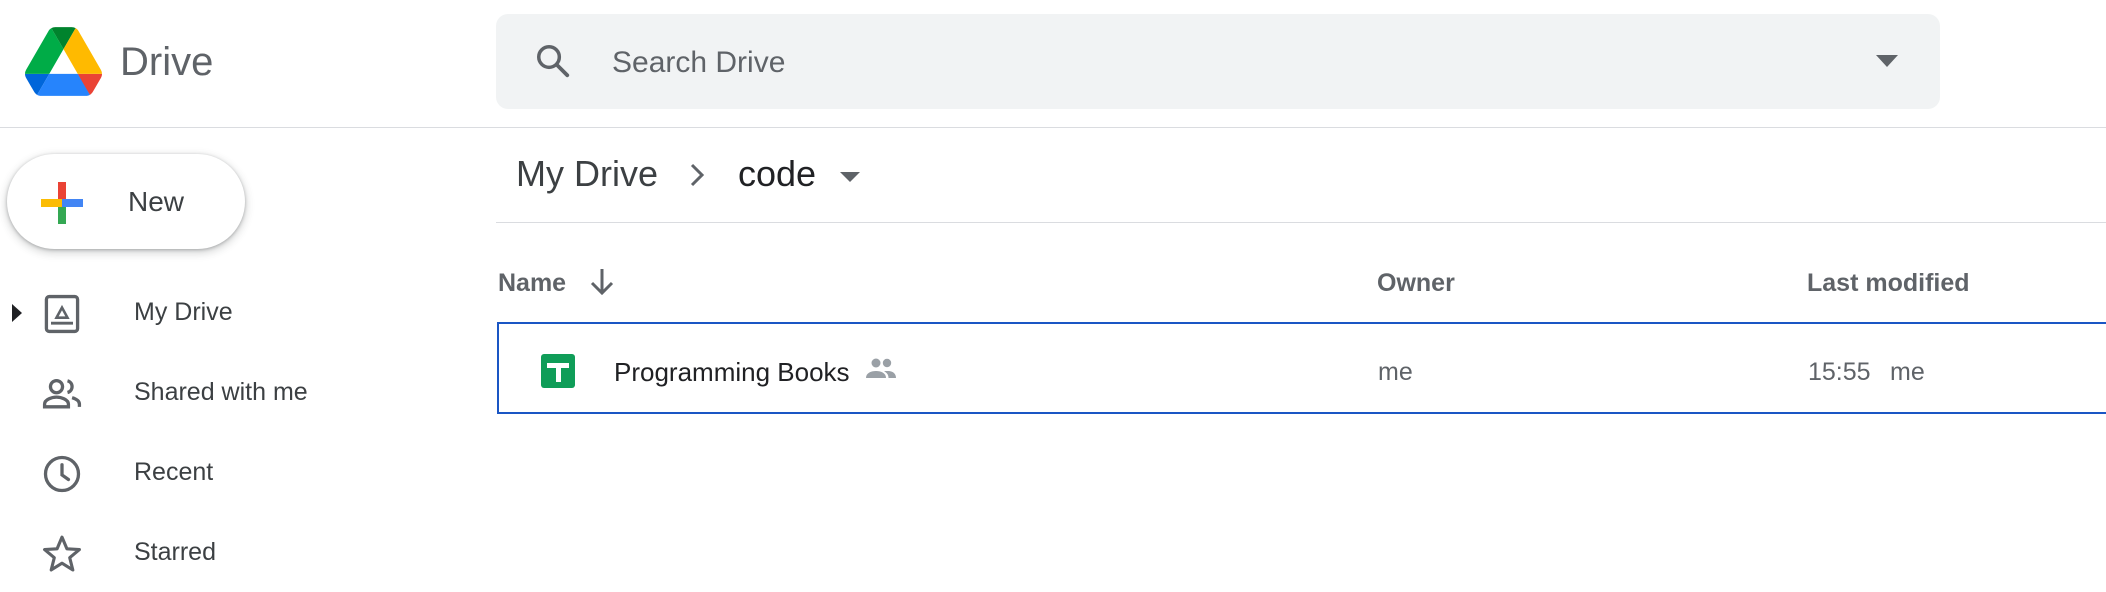 This screenshot has width=2106, height=592. Describe the element at coordinates (1301, 281) in the screenshot. I see `file-list-header: Name Owner Last modified` at that location.